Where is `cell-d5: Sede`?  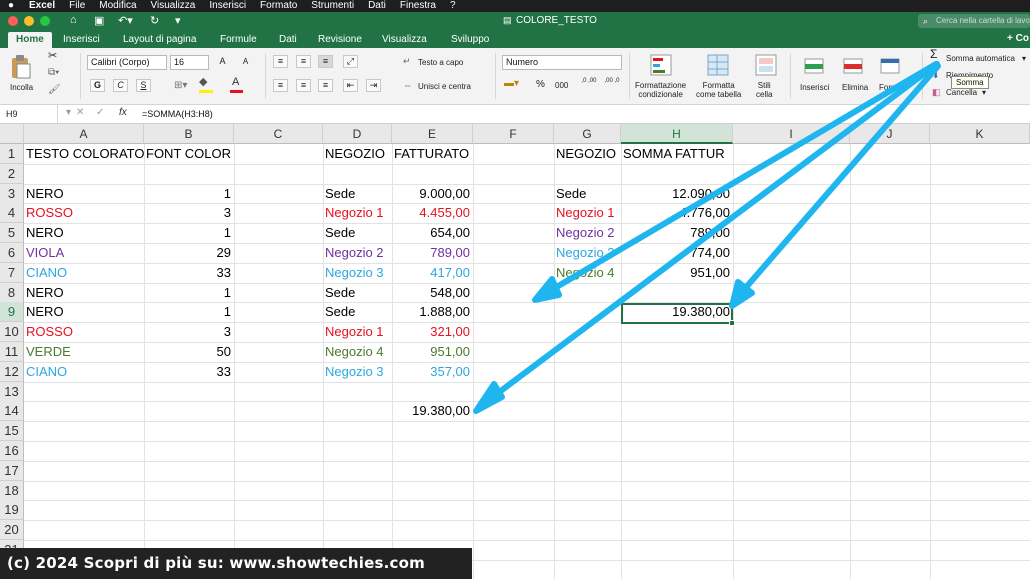 cell-d5: Sede is located at coordinates (357, 233).